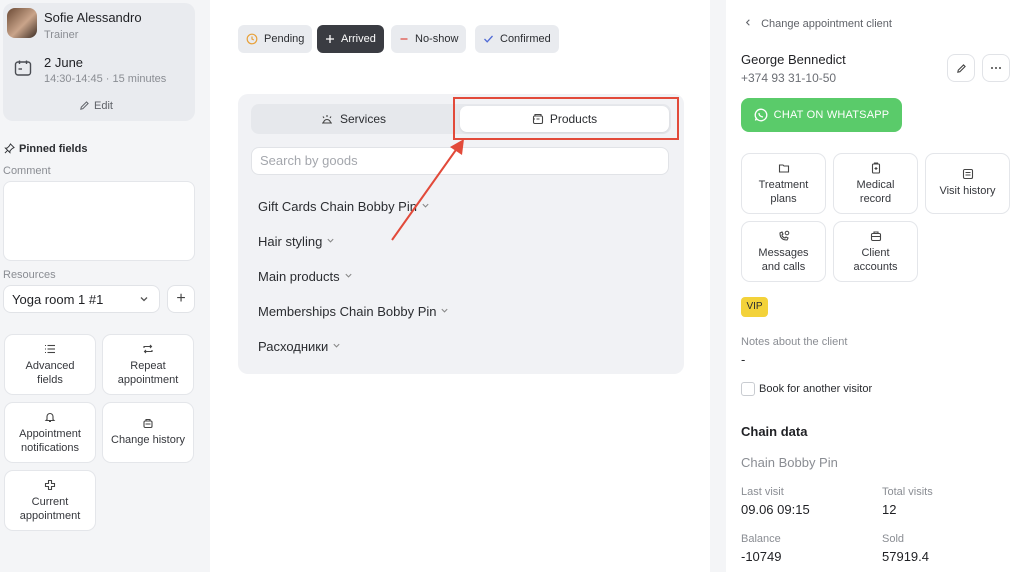  I want to click on edit-client-button, so click(961, 68).